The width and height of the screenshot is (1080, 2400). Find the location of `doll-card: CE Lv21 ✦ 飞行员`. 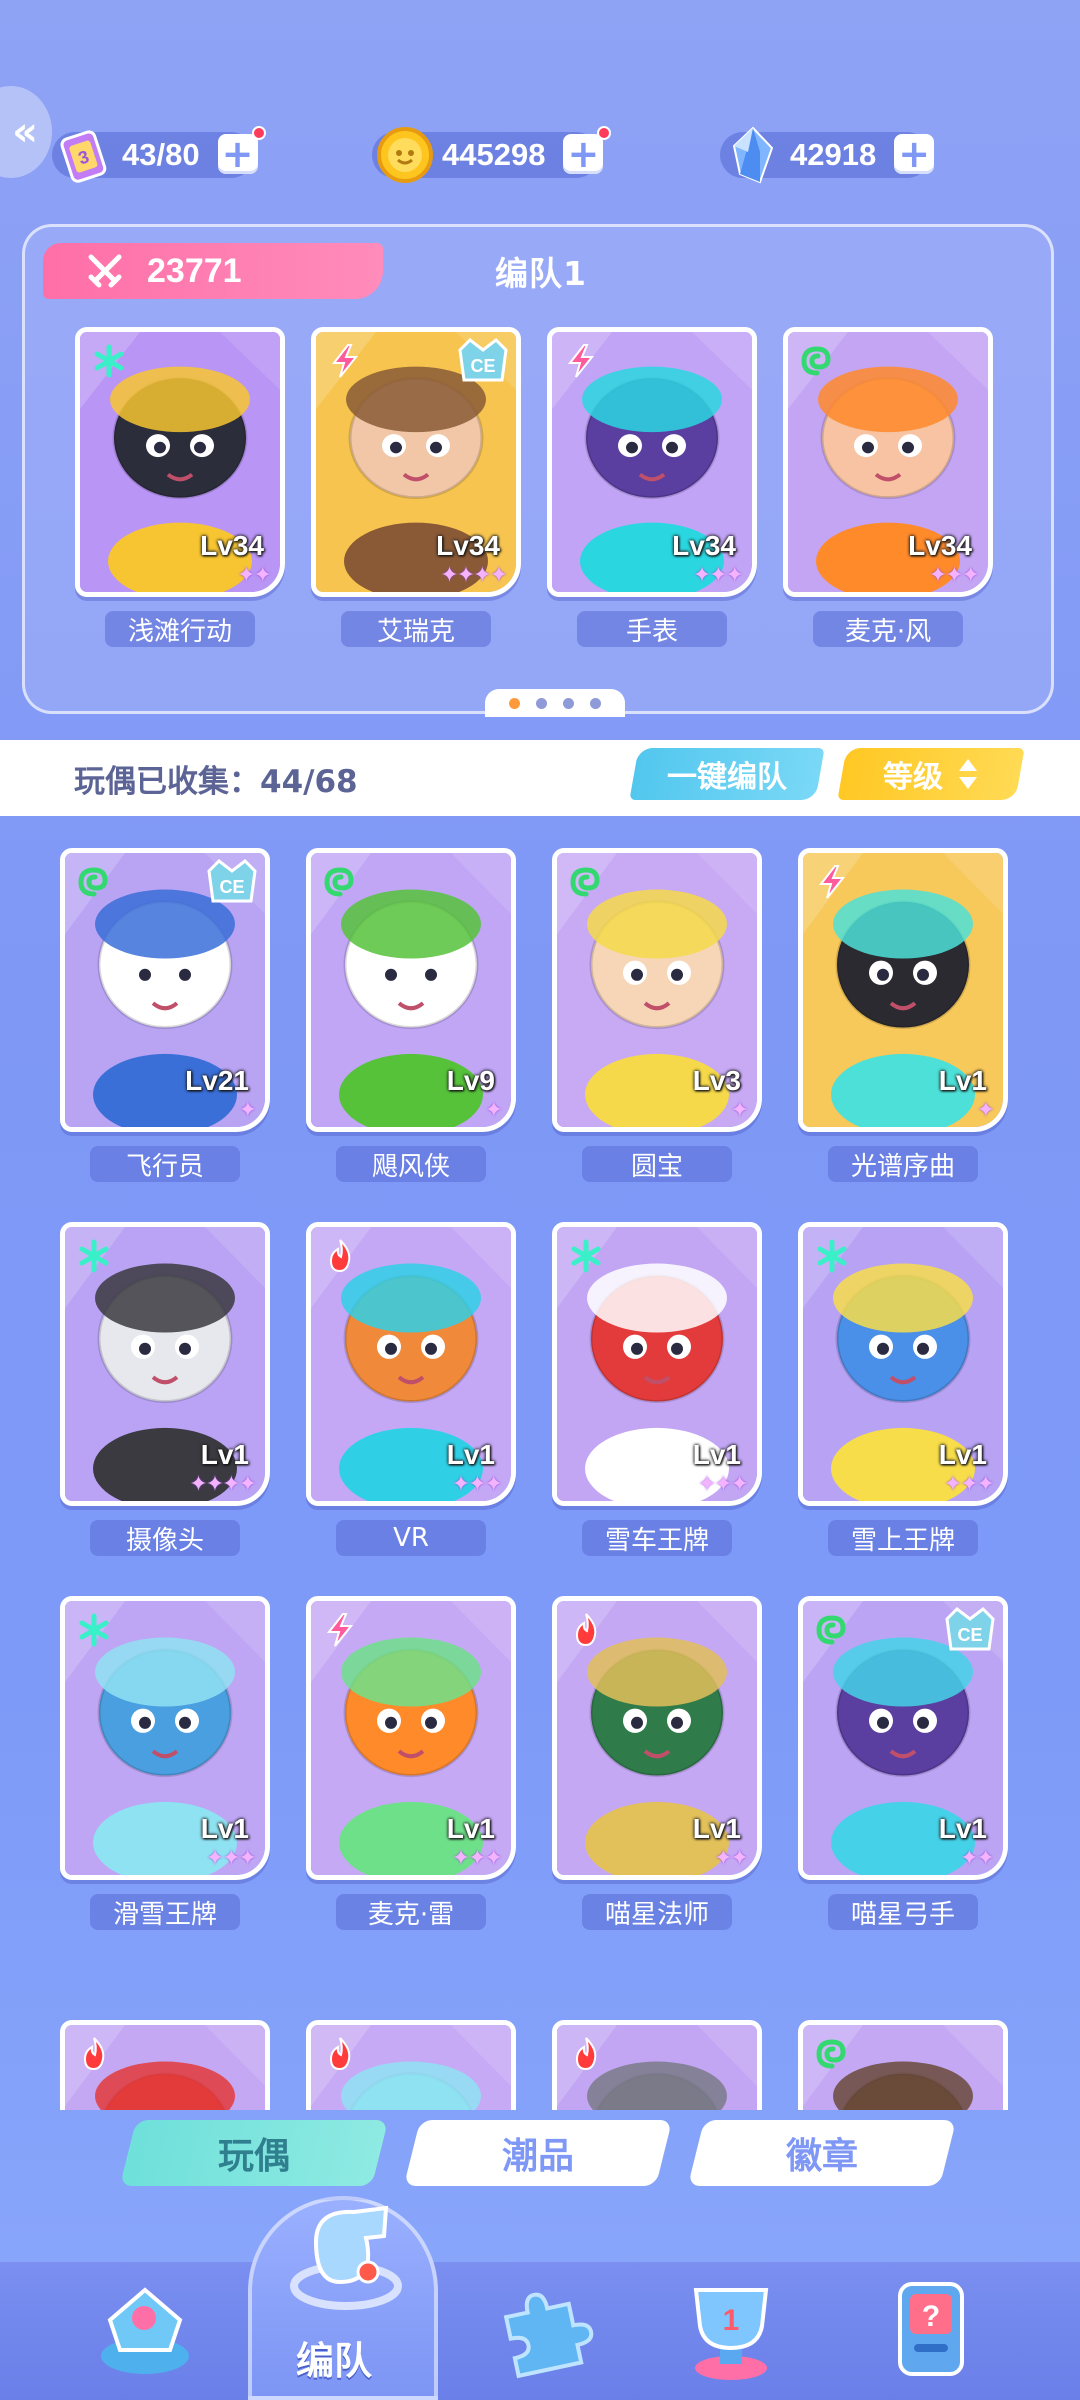

doll-card: CE Lv21 ✦ 飞行员 is located at coordinates (165, 1015).